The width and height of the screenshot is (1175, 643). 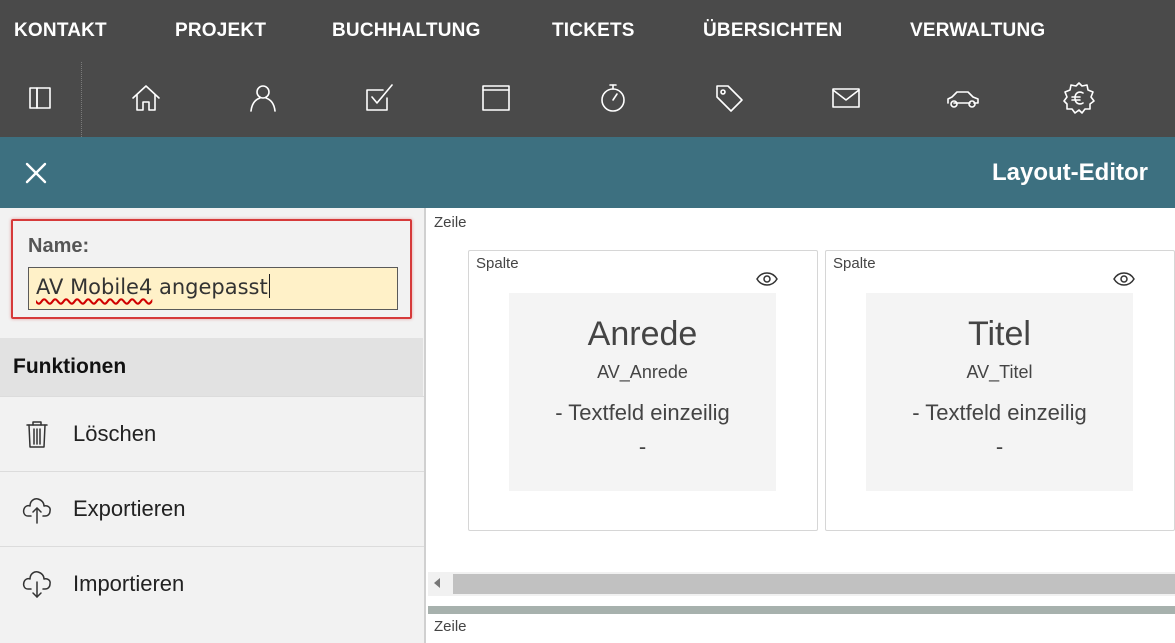 What do you see at coordinates (587, 99) in the screenshot?
I see `icon-toolbar` at bounding box center [587, 99].